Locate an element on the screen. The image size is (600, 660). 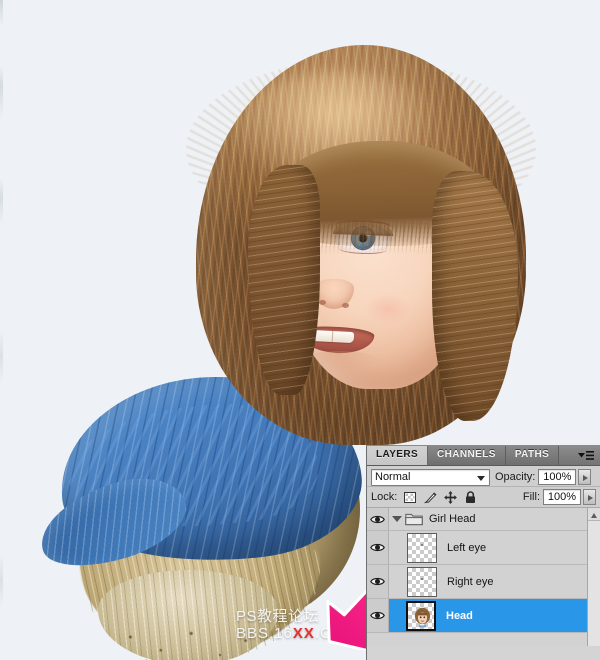
blend-mode-row: Normal Opacity: 100% is located at coordinates (483, 476).